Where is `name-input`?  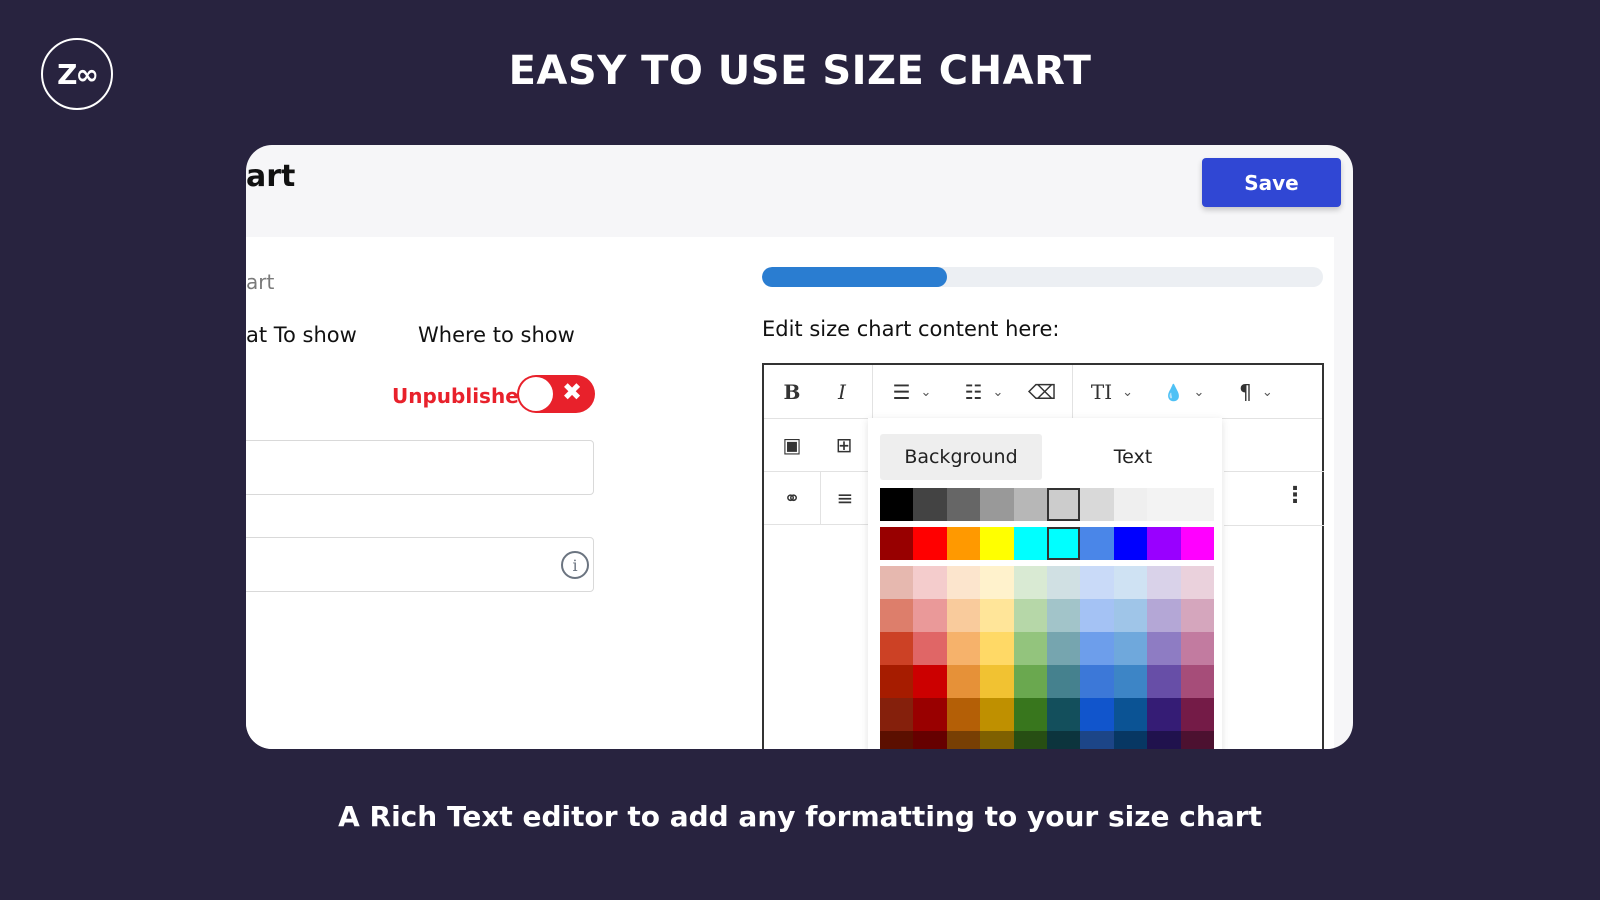
name-input is located at coordinates (420, 467).